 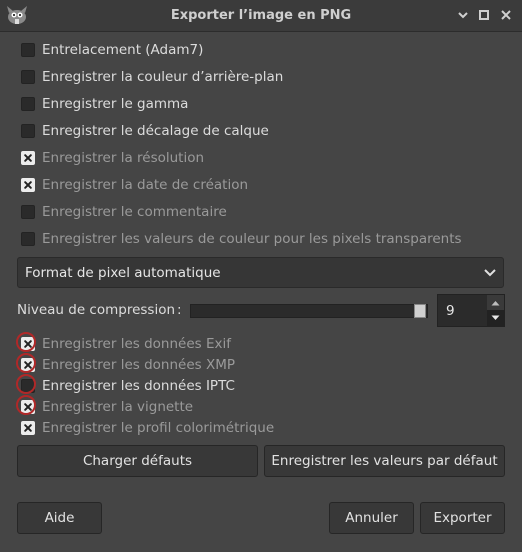 What do you see at coordinates (495, 318) in the screenshot?
I see `decrement-icon` at bounding box center [495, 318].